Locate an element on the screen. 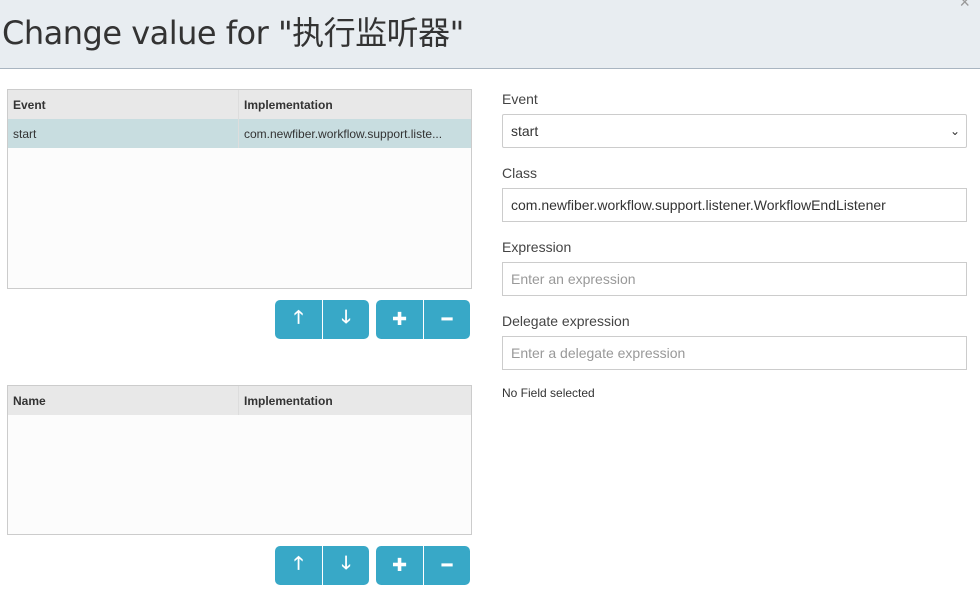 This screenshot has height=594, width=980. event-label: Event is located at coordinates (520, 99).